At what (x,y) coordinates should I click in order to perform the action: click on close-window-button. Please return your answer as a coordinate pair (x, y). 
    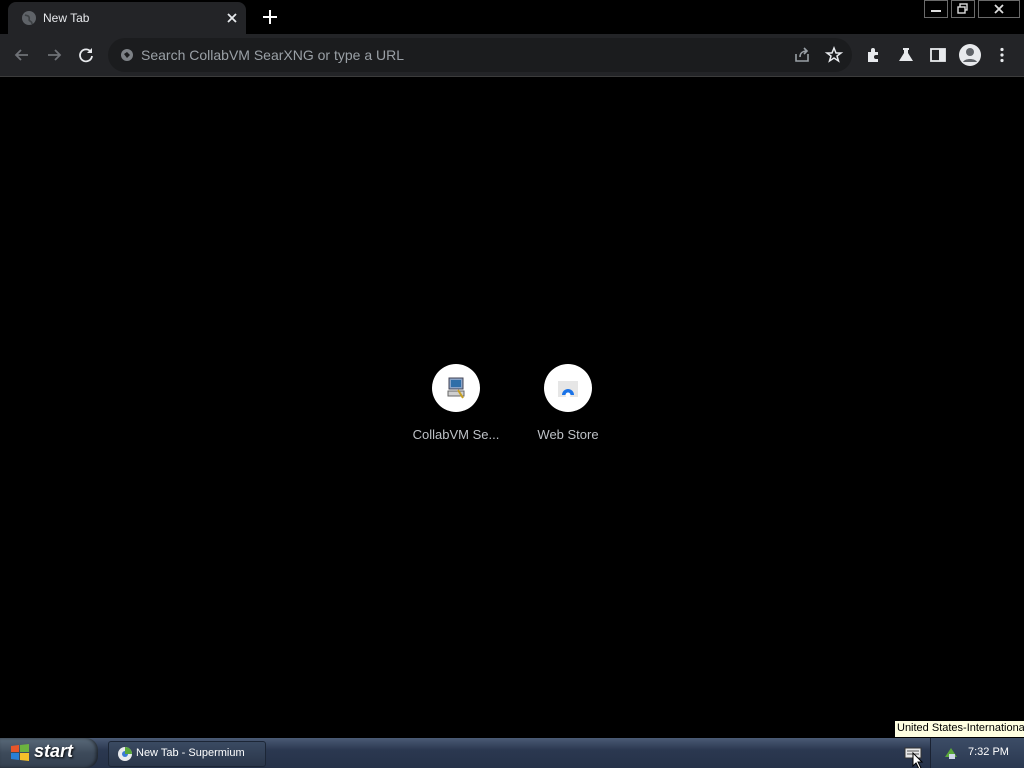
    Looking at the image, I should click on (999, 9).